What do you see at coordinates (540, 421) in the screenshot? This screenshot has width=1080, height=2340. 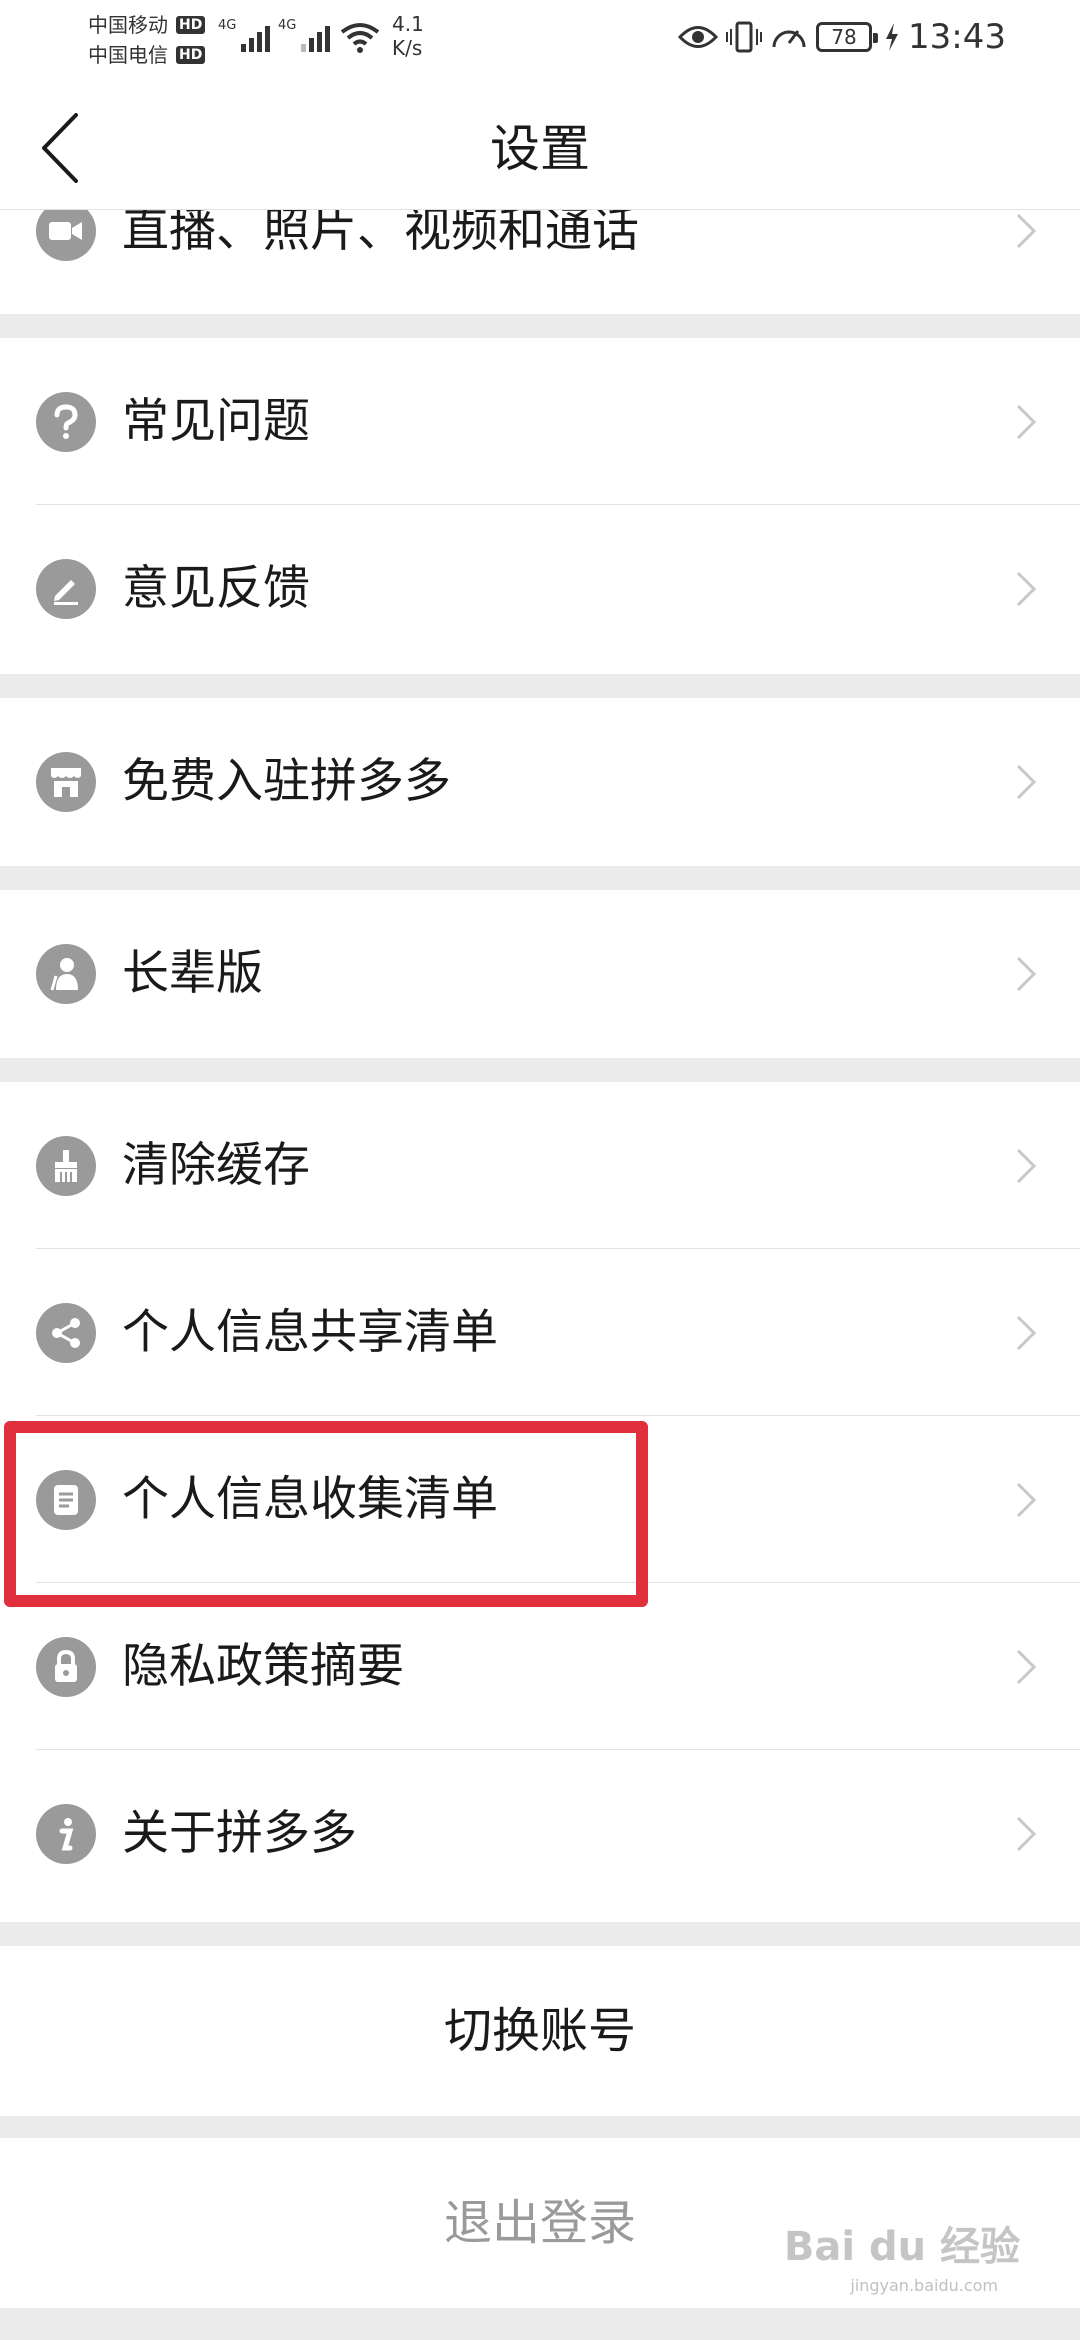 I see `settings-item-faq: 常见问题` at bounding box center [540, 421].